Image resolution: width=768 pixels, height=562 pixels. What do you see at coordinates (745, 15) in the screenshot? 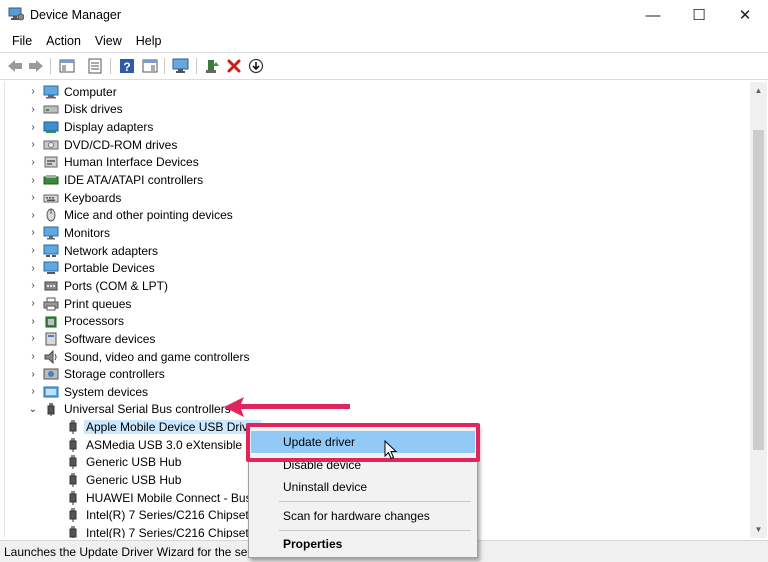
I see `close-button: ✕` at bounding box center [745, 15].